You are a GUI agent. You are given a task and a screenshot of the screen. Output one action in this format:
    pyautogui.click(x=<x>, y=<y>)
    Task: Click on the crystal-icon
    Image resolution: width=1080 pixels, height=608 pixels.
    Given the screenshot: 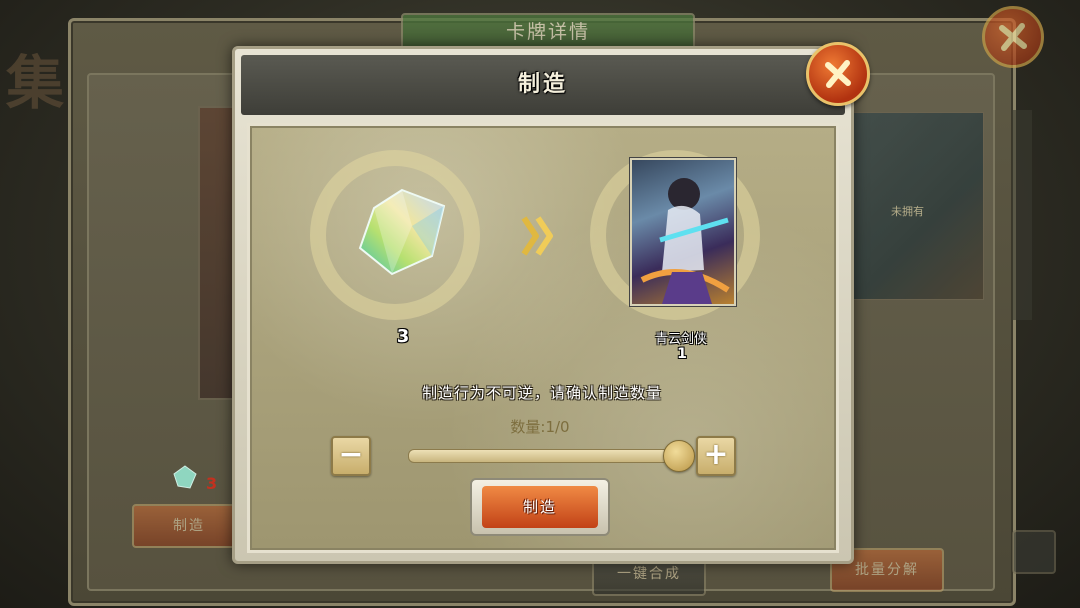 What is the action you would take?
    pyautogui.click(x=402, y=232)
    